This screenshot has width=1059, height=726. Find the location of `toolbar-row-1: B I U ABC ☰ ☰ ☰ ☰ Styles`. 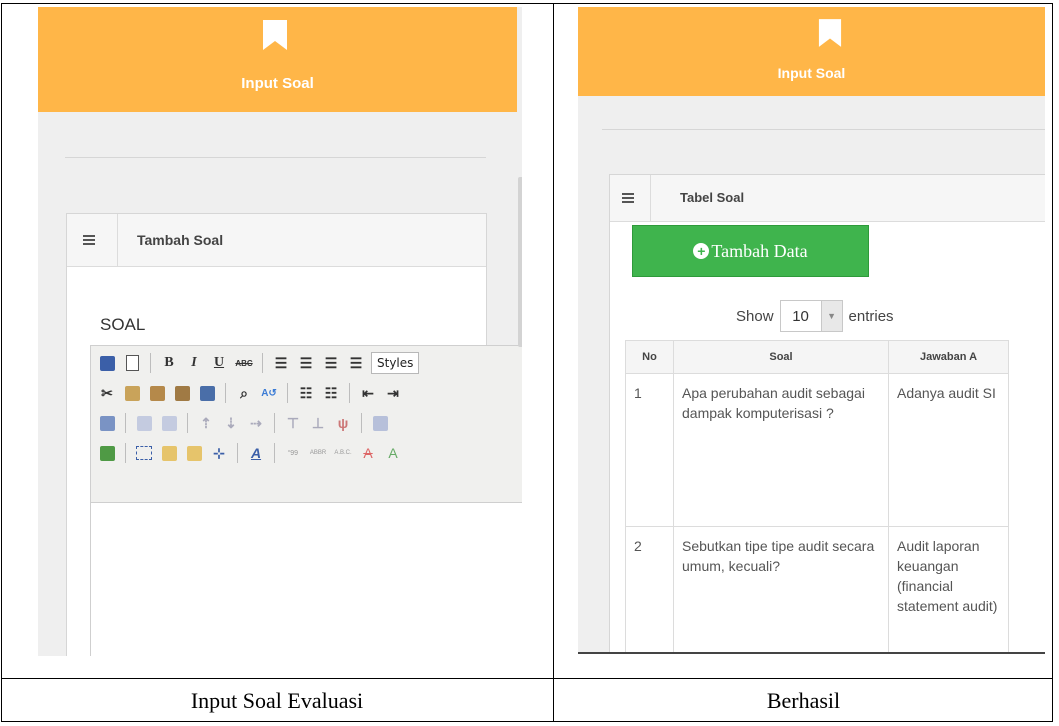

toolbar-row-1: B I U ABC ☰ ☰ ☰ ☰ Styles is located at coordinates (258, 363).